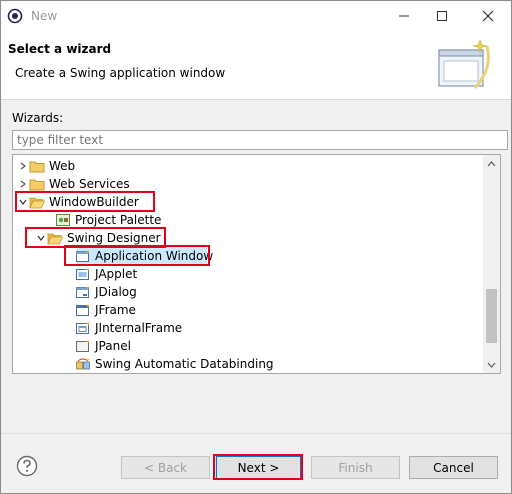 Image resolution: width=512 pixels, height=494 pixels. I want to click on window-icon, so click(83, 256).